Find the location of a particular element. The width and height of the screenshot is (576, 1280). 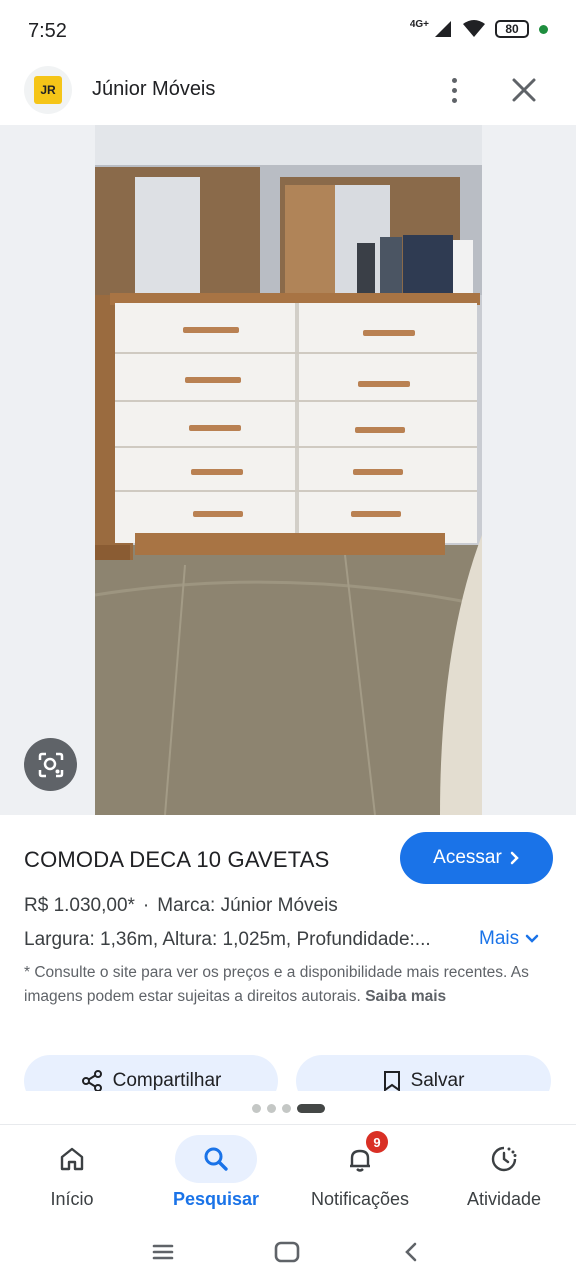

more-link: Mais is located at coordinates (509, 939).